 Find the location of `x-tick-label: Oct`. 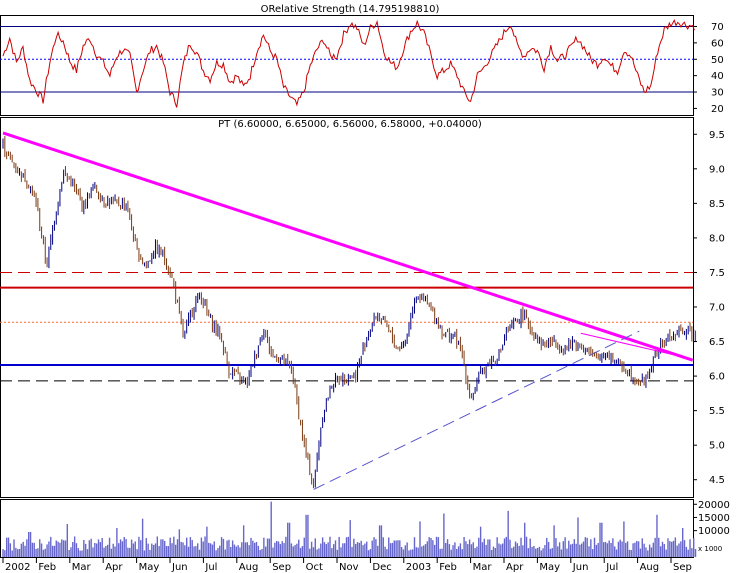

x-tick-label: Oct is located at coordinates (314, 567).